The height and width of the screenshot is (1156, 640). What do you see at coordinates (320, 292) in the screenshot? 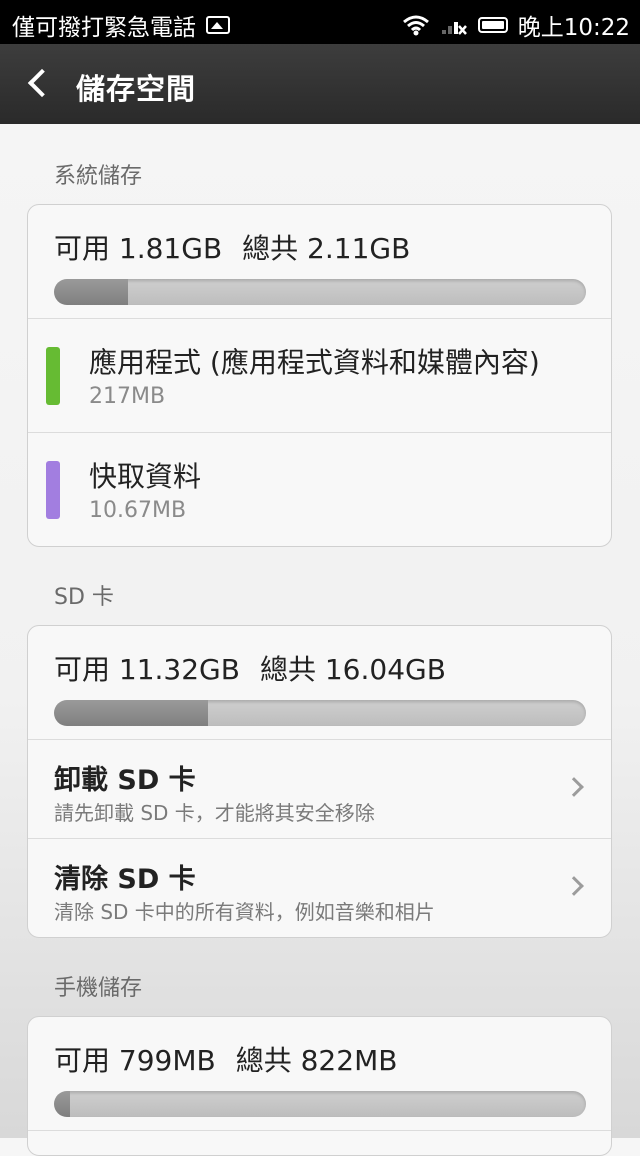
I see `system-usage-bar` at bounding box center [320, 292].